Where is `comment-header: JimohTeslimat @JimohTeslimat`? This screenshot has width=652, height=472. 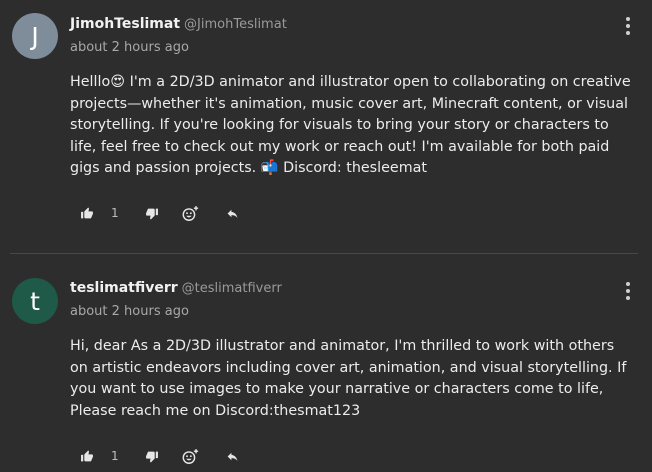 comment-header: JimohTeslimat @JimohTeslimat is located at coordinates (178, 24).